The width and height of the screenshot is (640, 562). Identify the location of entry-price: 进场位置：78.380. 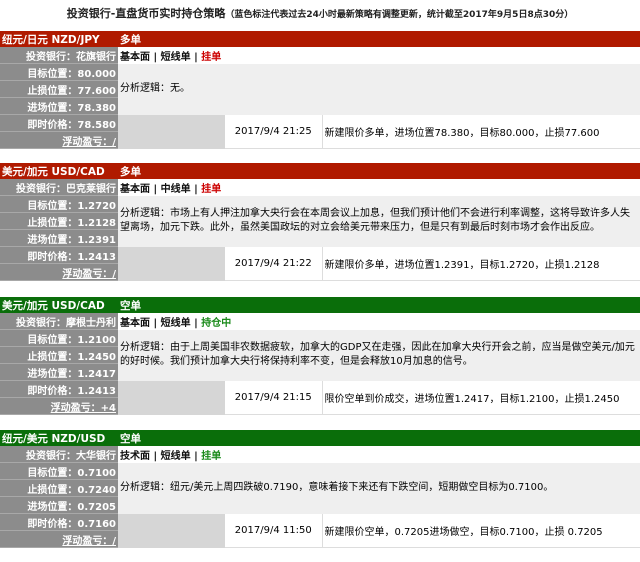
(59, 106).